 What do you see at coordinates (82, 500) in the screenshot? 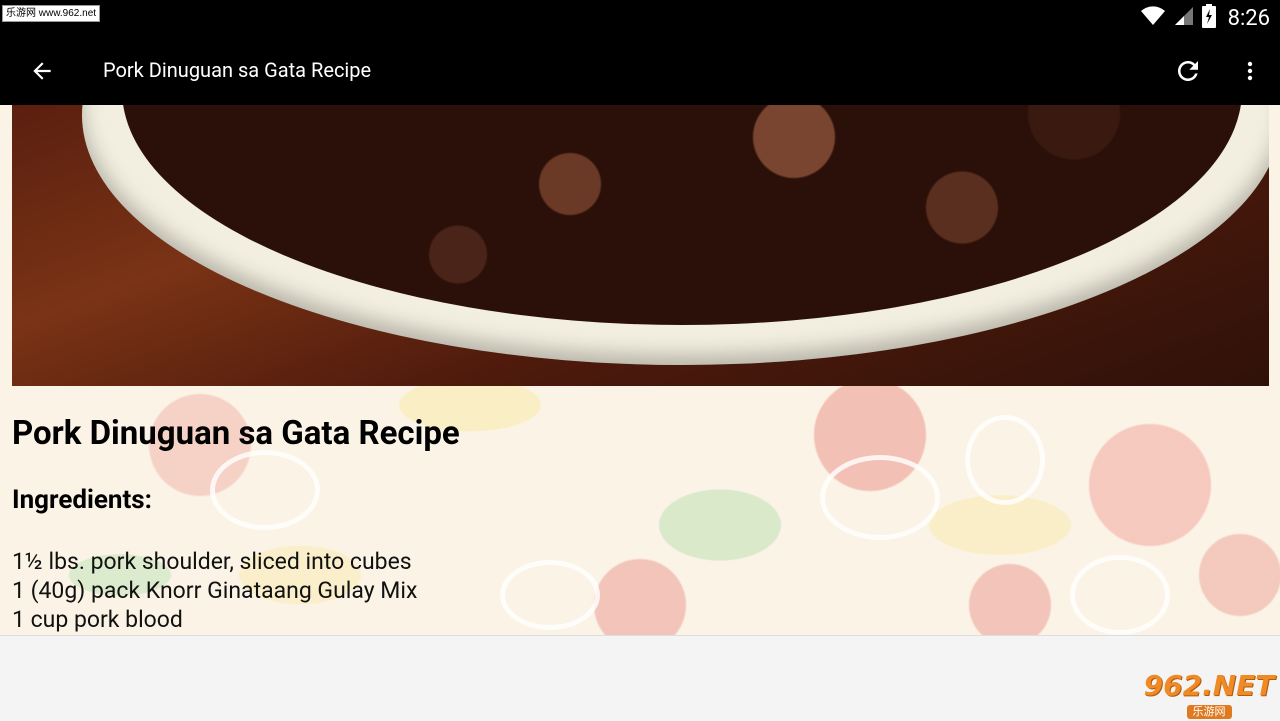
I see `ingredients-heading: Ingredients:` at bounding box center [82, 500].